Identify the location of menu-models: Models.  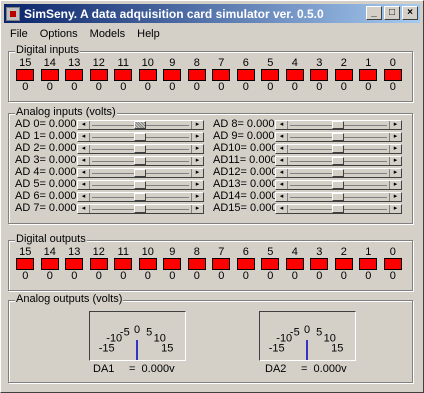
(107, 34).